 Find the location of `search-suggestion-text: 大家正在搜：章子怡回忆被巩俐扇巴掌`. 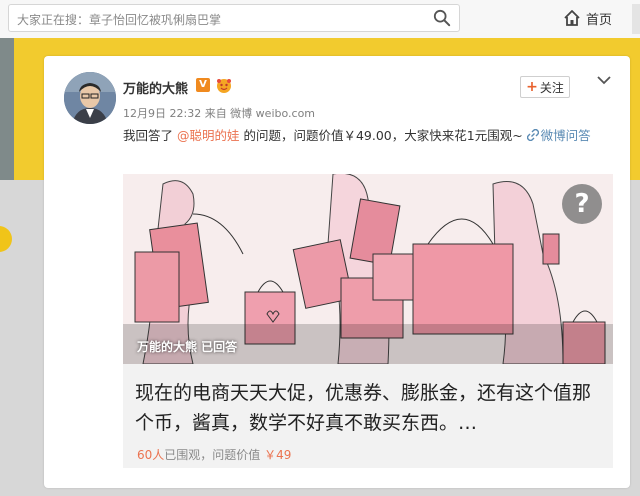

search-suggestion-text: 大家正在搜：章子怡回忆被巩俐扇巴掌 is located at coordinates (119, 20).